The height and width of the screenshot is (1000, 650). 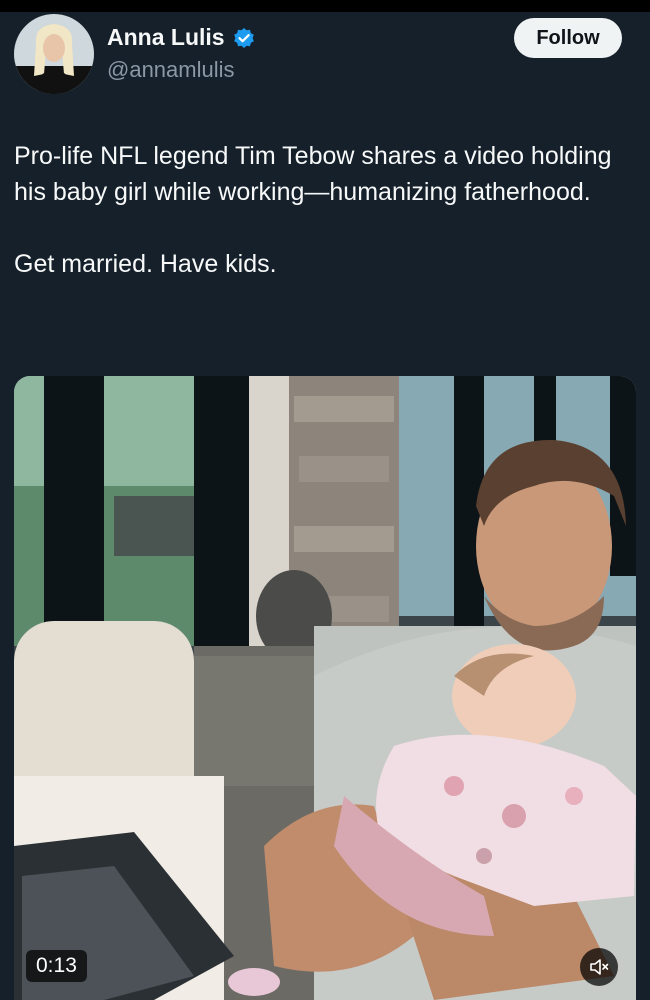 I want to click on user-avatar, so click(x=54, y=54).